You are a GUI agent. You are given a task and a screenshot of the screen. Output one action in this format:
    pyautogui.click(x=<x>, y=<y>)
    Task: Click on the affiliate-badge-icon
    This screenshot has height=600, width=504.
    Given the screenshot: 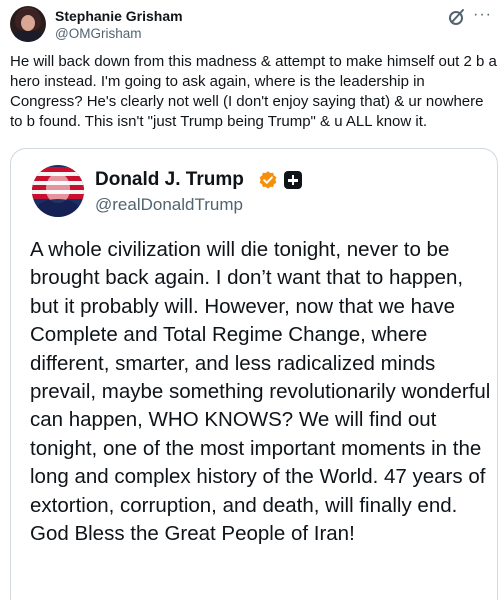 What is the action you would take?
    pyautogui.click(x=293, y=180)
    